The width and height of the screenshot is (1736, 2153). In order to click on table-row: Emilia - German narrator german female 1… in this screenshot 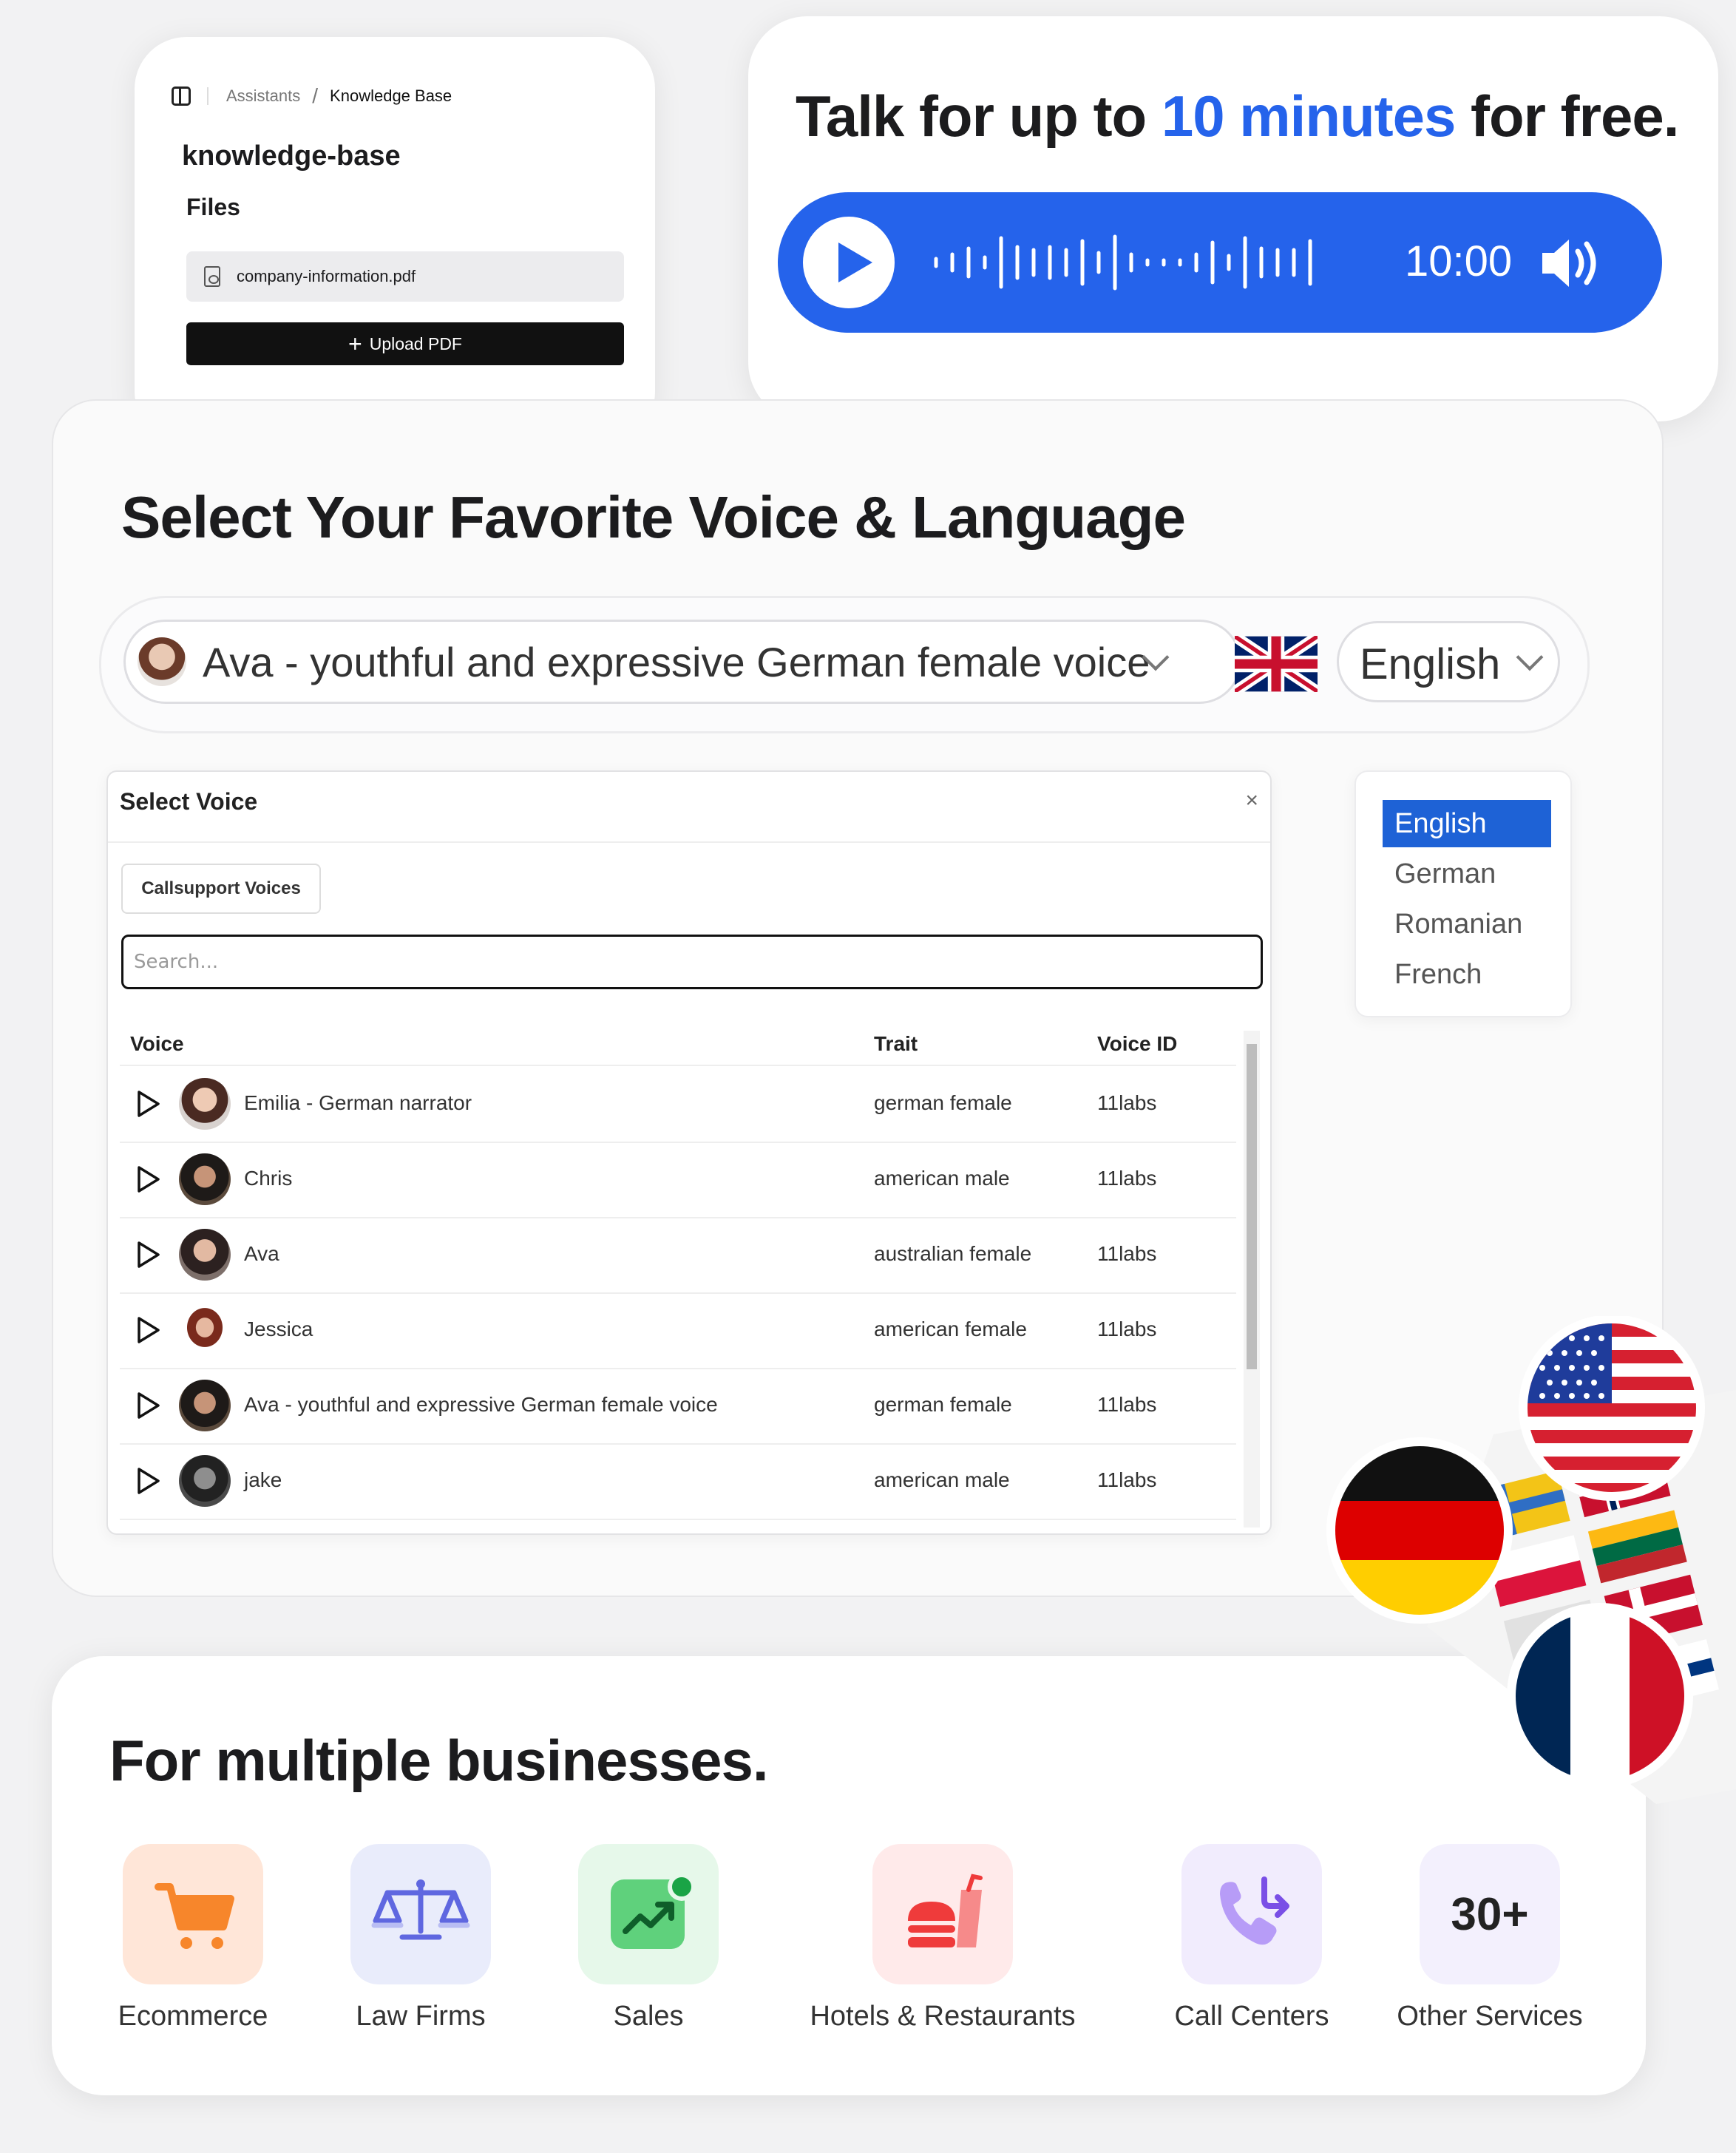, I will do `click(678, 1104)`.